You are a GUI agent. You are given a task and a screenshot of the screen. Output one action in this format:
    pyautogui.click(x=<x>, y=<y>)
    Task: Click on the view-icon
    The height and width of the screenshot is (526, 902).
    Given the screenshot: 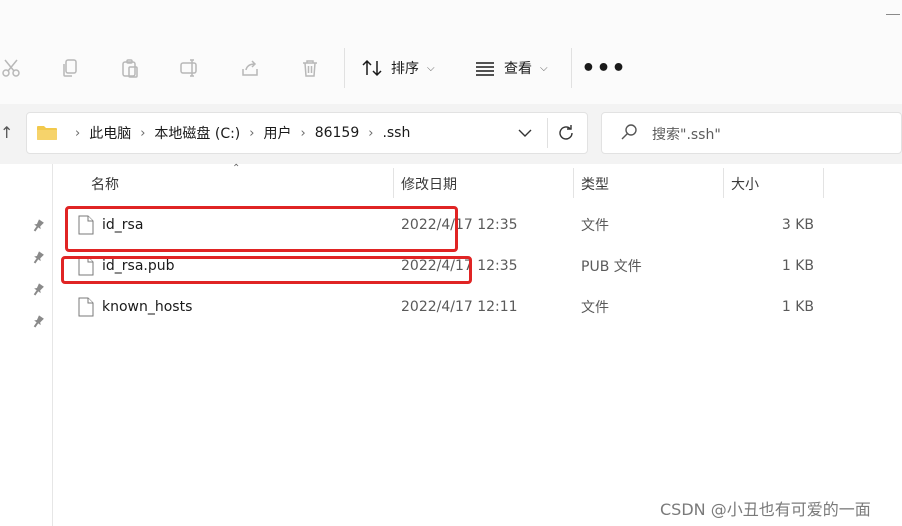 What is the action you would take?
    pyautogui.click(x=485, y=69)
    